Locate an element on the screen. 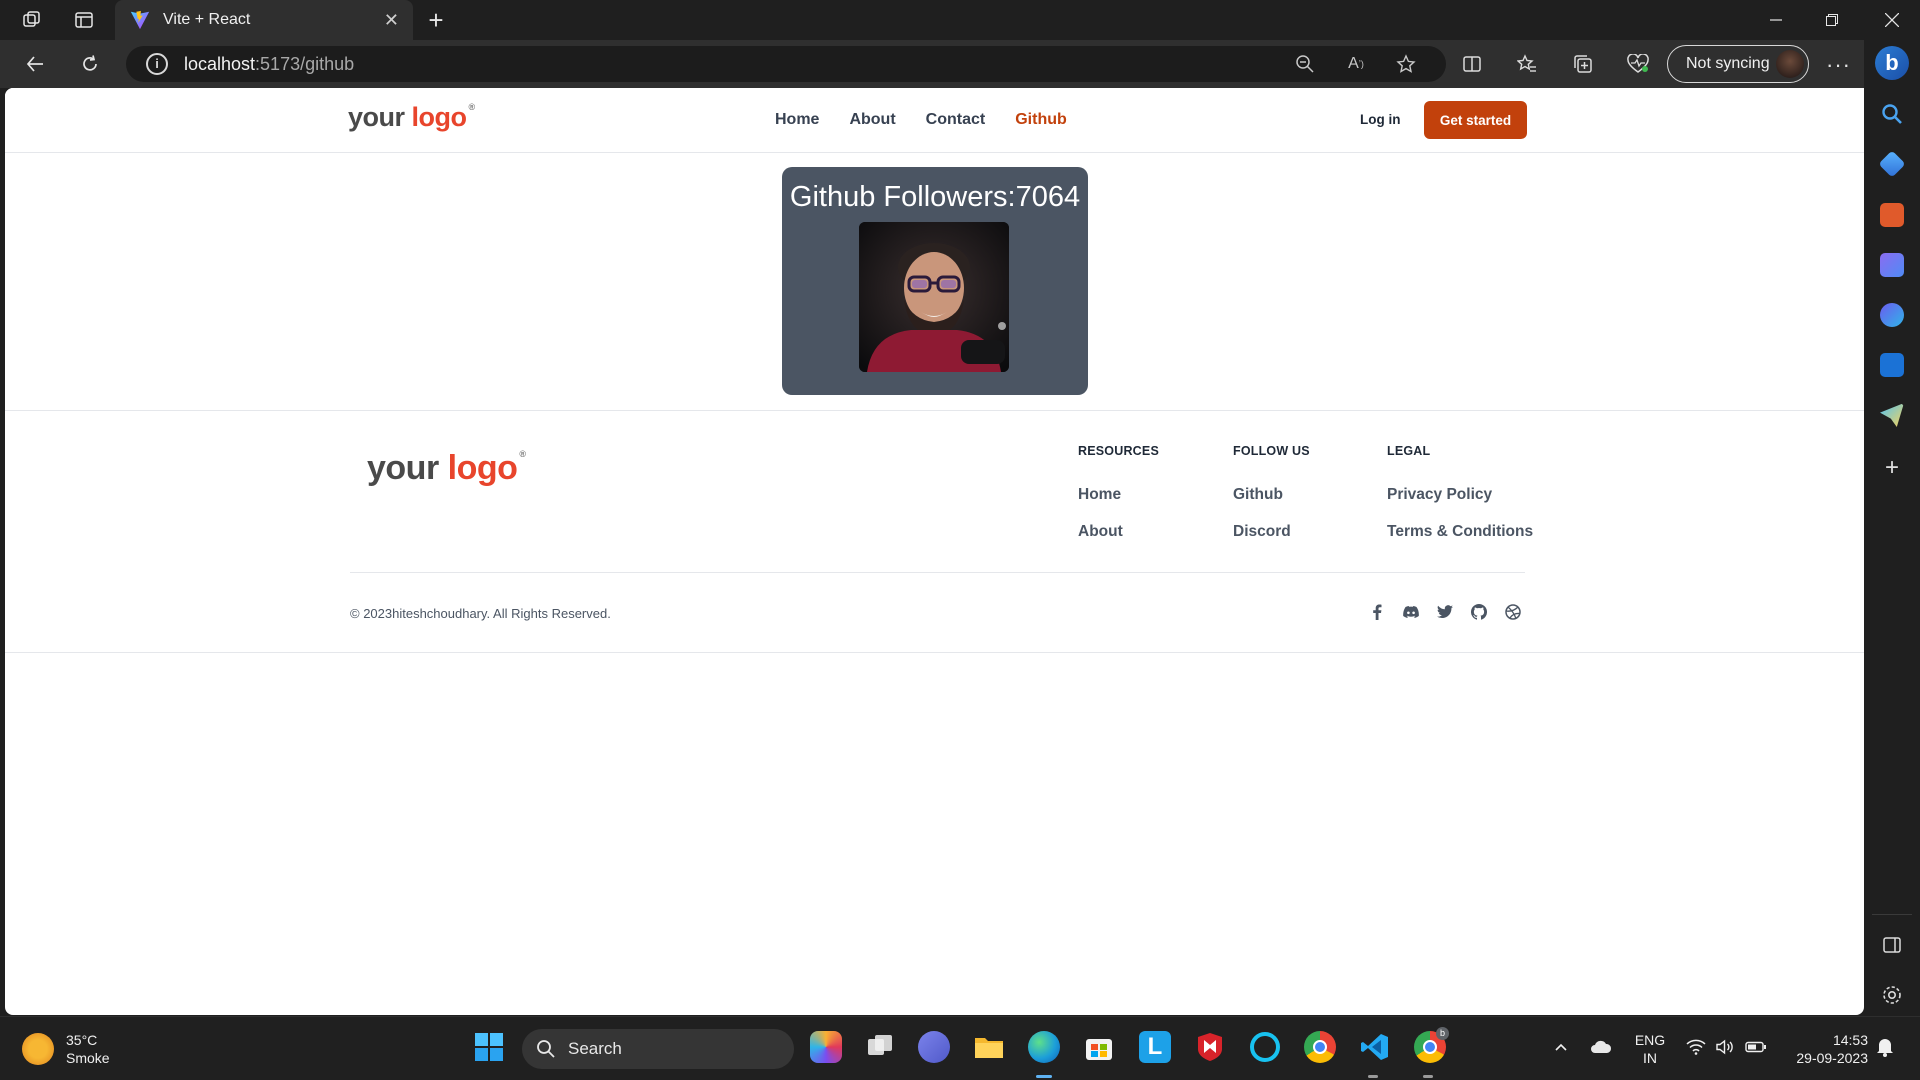 The width and height of the screenshot is (1920, 1080). taskbar-search-box: Search is located at coordinates (658, 1049).